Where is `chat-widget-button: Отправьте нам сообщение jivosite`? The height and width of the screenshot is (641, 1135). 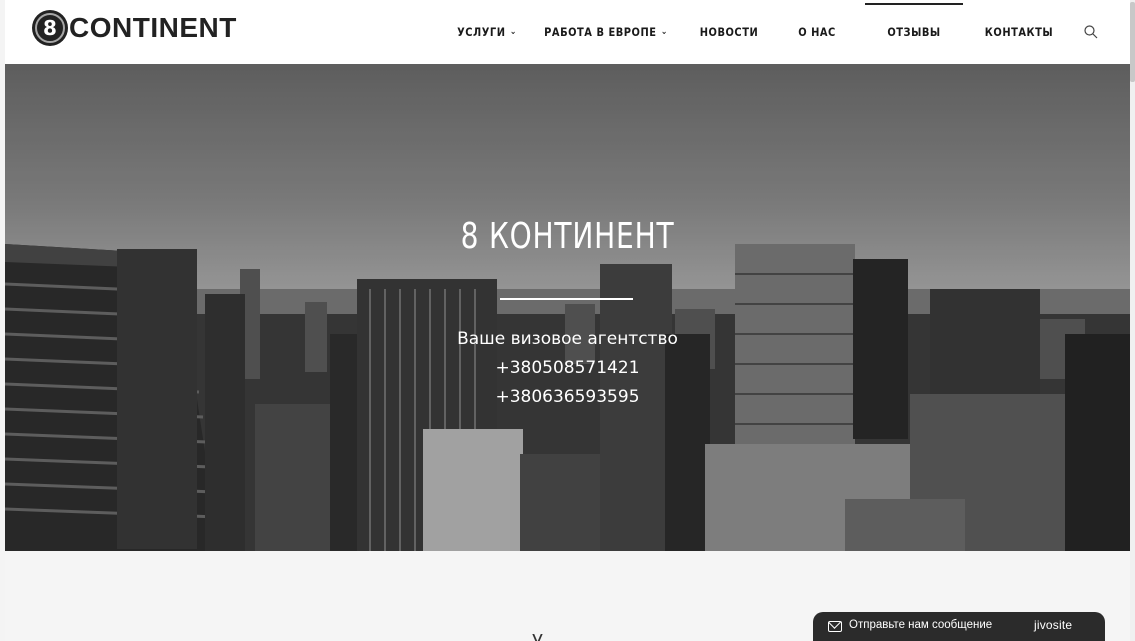
chat-widget-button: Отправьте нам сообщение jivosite is located at coordinates (959, 626).